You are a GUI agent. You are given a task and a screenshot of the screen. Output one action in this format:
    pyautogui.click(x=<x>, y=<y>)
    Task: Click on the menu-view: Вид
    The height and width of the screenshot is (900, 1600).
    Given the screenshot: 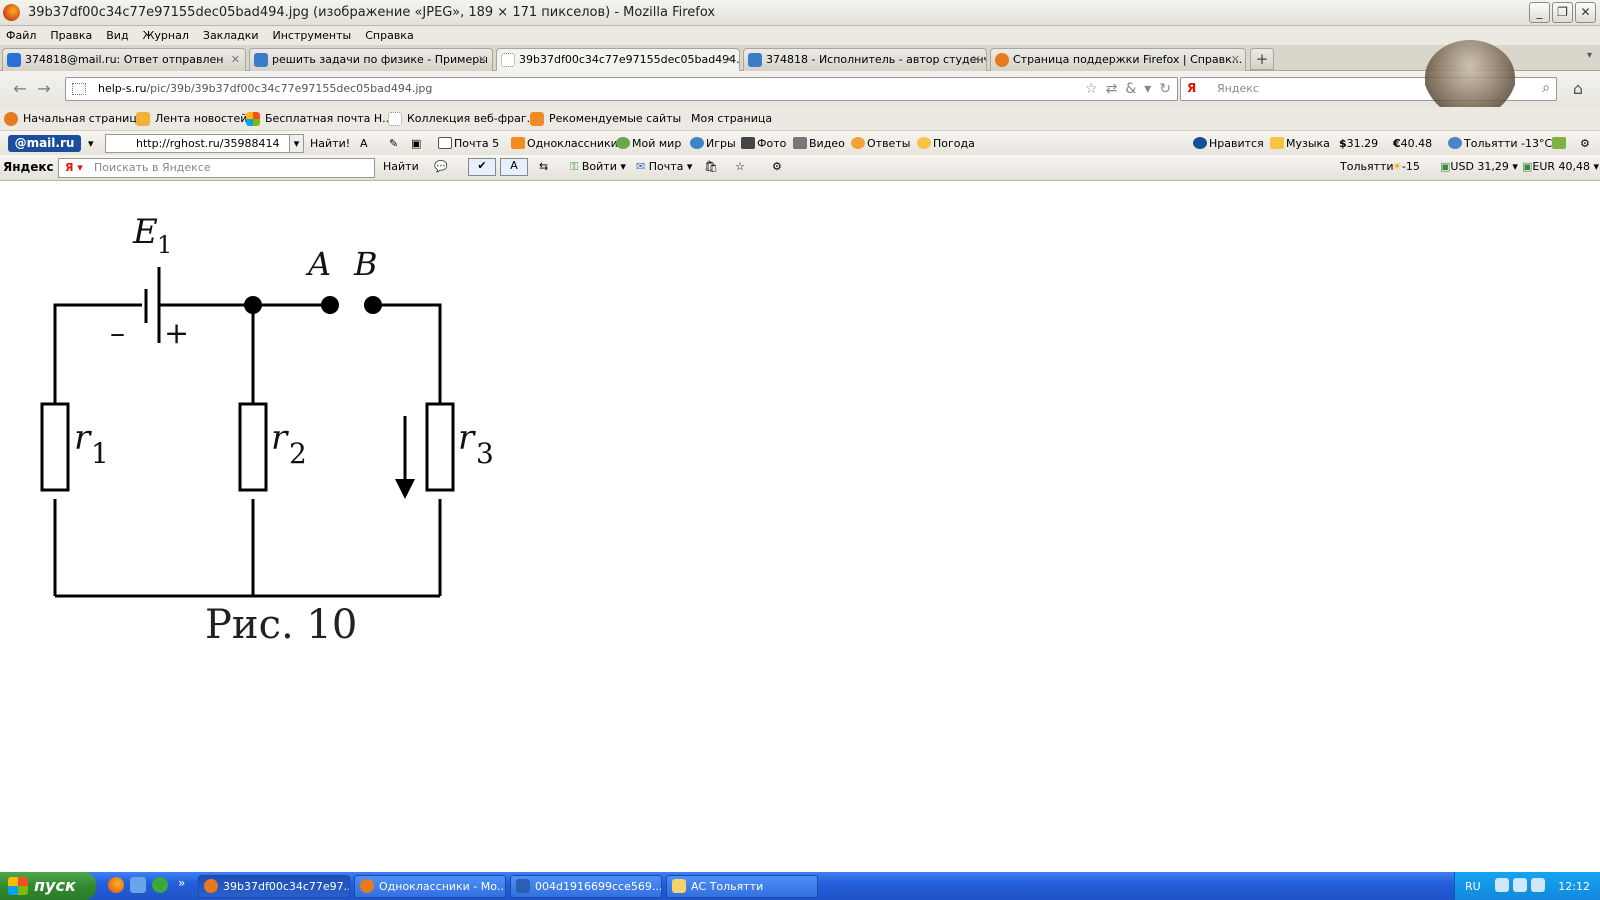 What is the action you would take?
    pyautogui.click(x=117, y=35)
    